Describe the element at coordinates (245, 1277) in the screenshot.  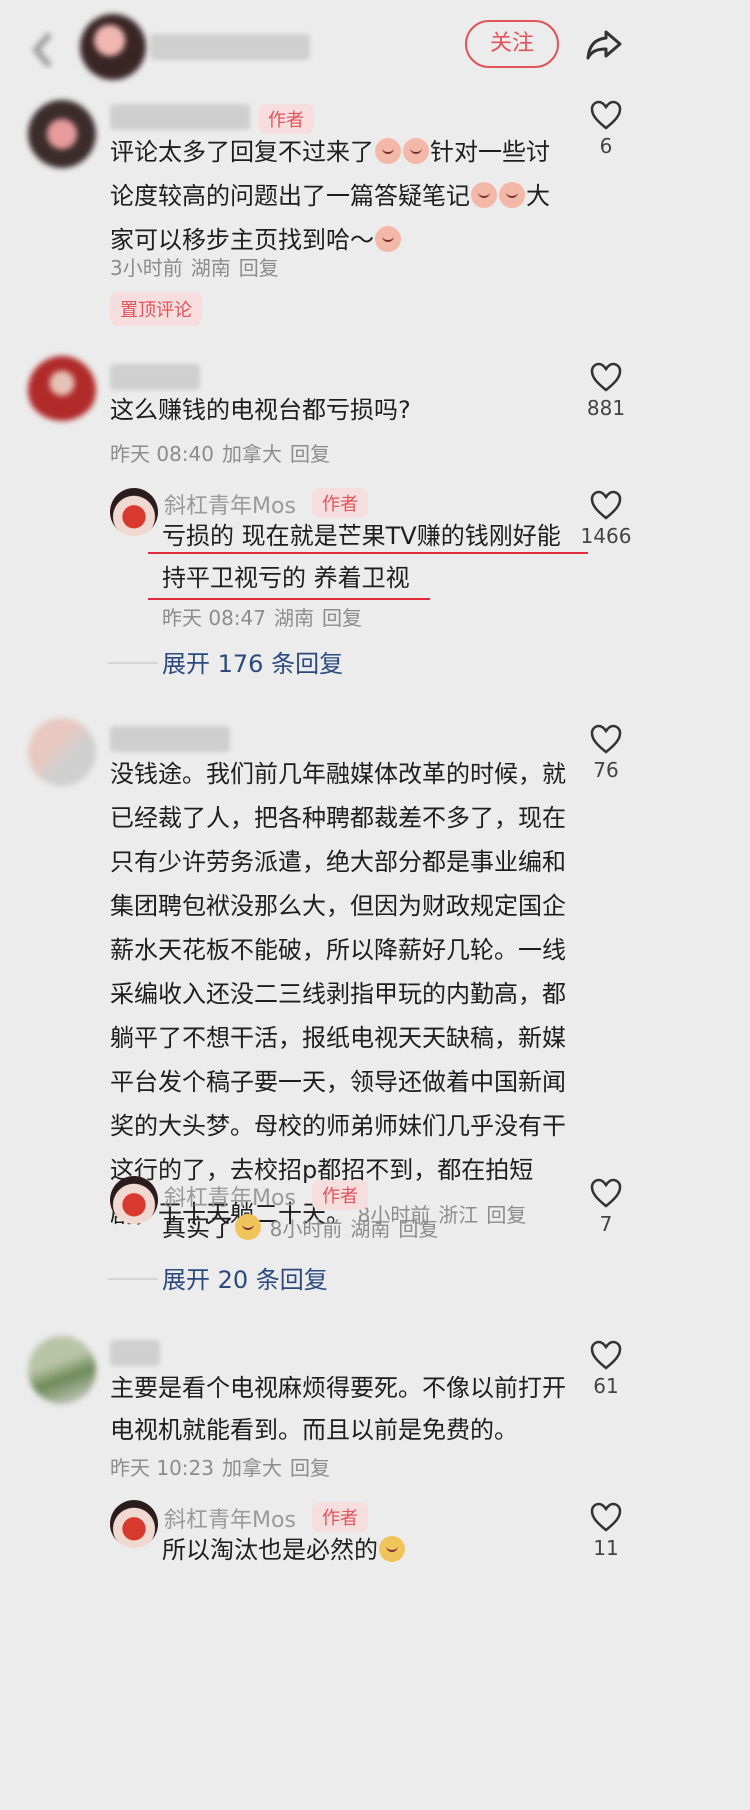
I see `expand-replies-button: 展开 20 条回复` at that location.